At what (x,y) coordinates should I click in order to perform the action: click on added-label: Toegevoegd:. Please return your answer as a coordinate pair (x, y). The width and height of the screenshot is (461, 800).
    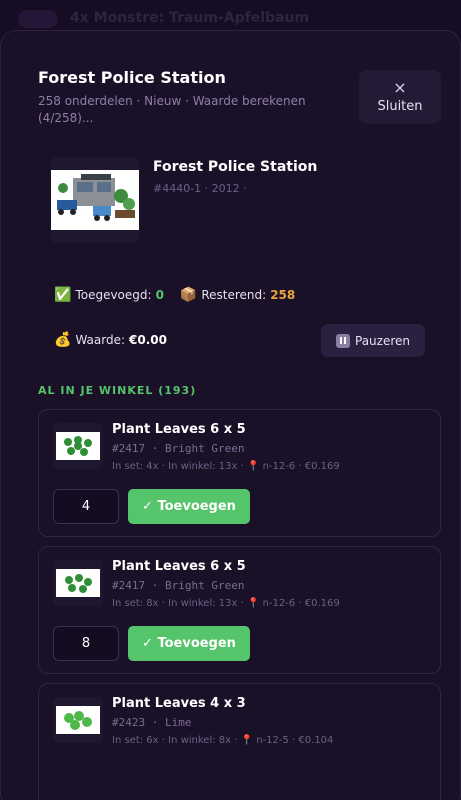
    Looking at the image, I should click on (113, 295).